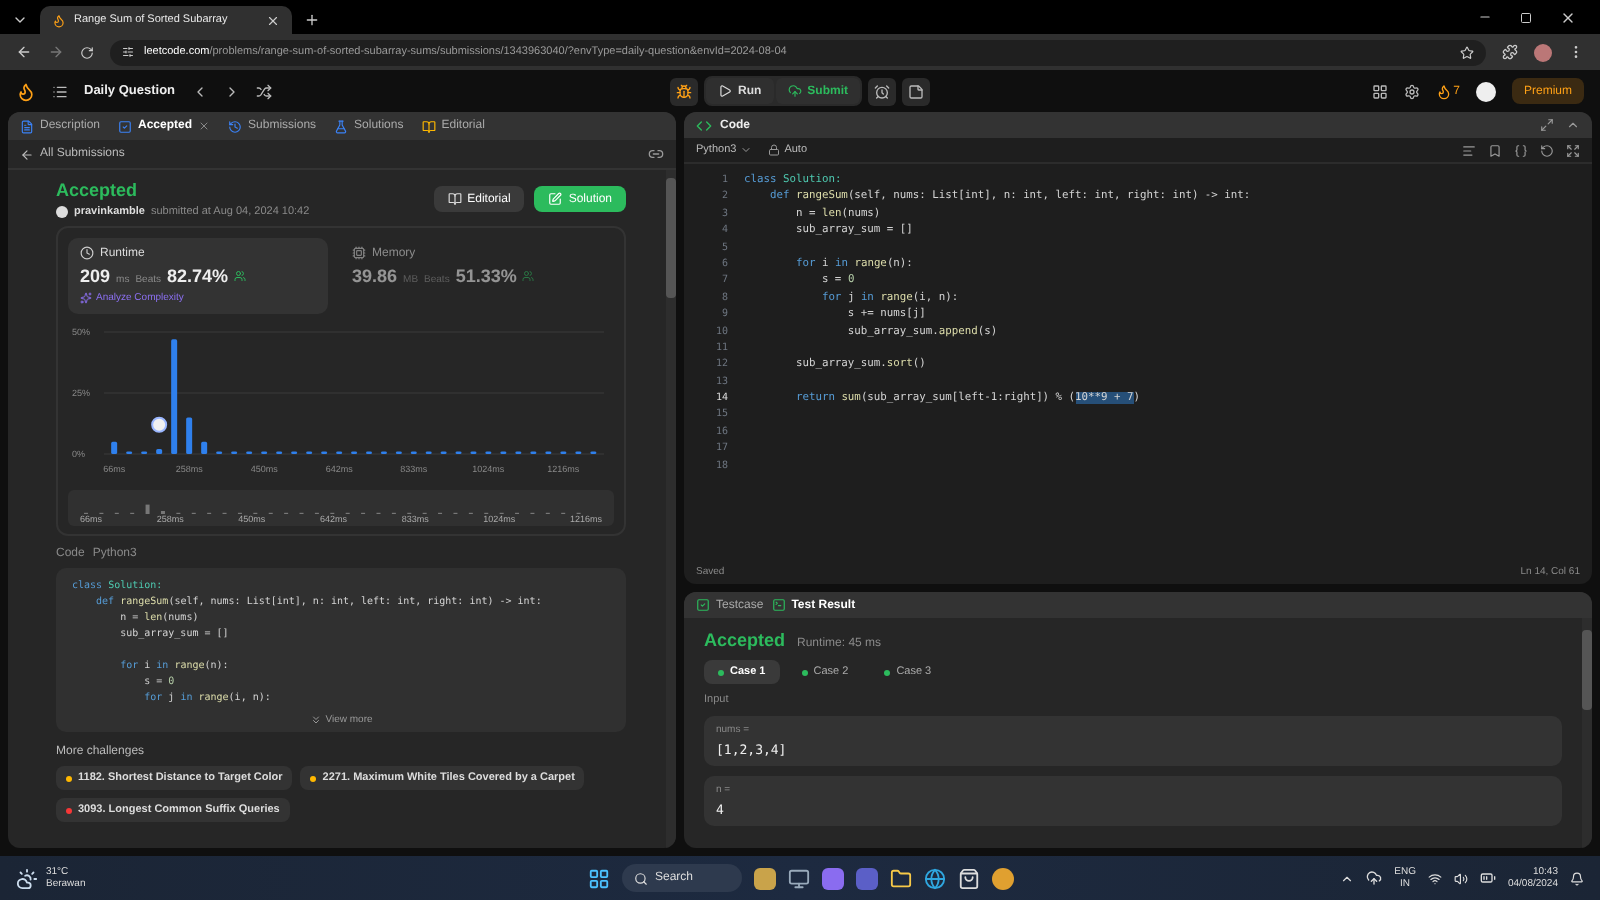 The width and height of the screenshot is (1600, 900). Describe the element at coordinates (312, 20) in the screenshot. I see `new-tab-icon` at that location.